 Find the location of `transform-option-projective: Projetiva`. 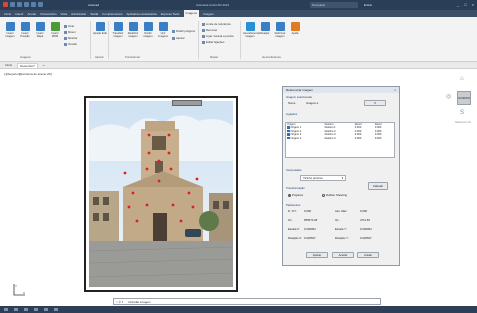

transform-option-projective: Projetiva is located at coordinates (295, 195).